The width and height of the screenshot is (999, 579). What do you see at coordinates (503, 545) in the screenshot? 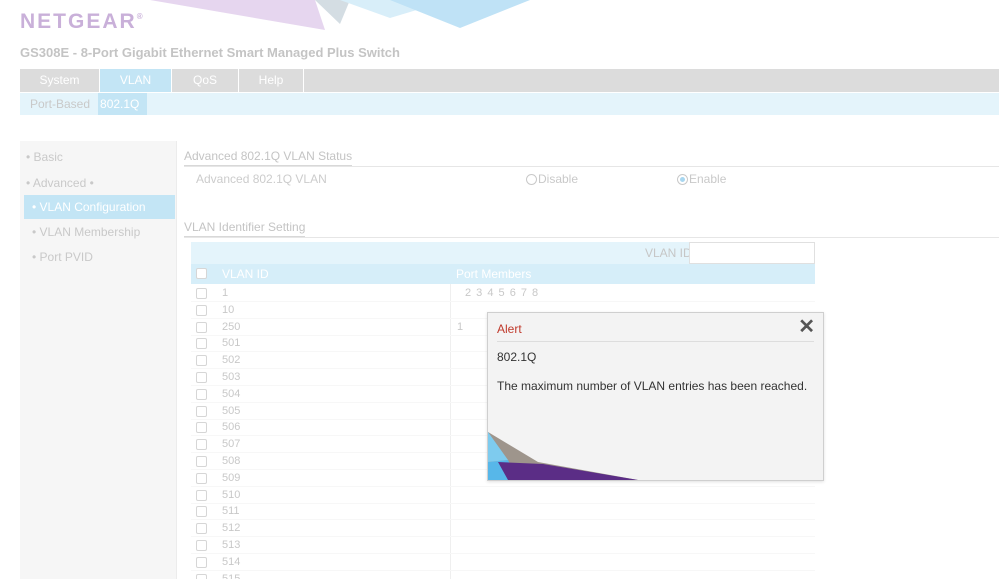
I see `table-row: 513` at bounding box center [503, 545].